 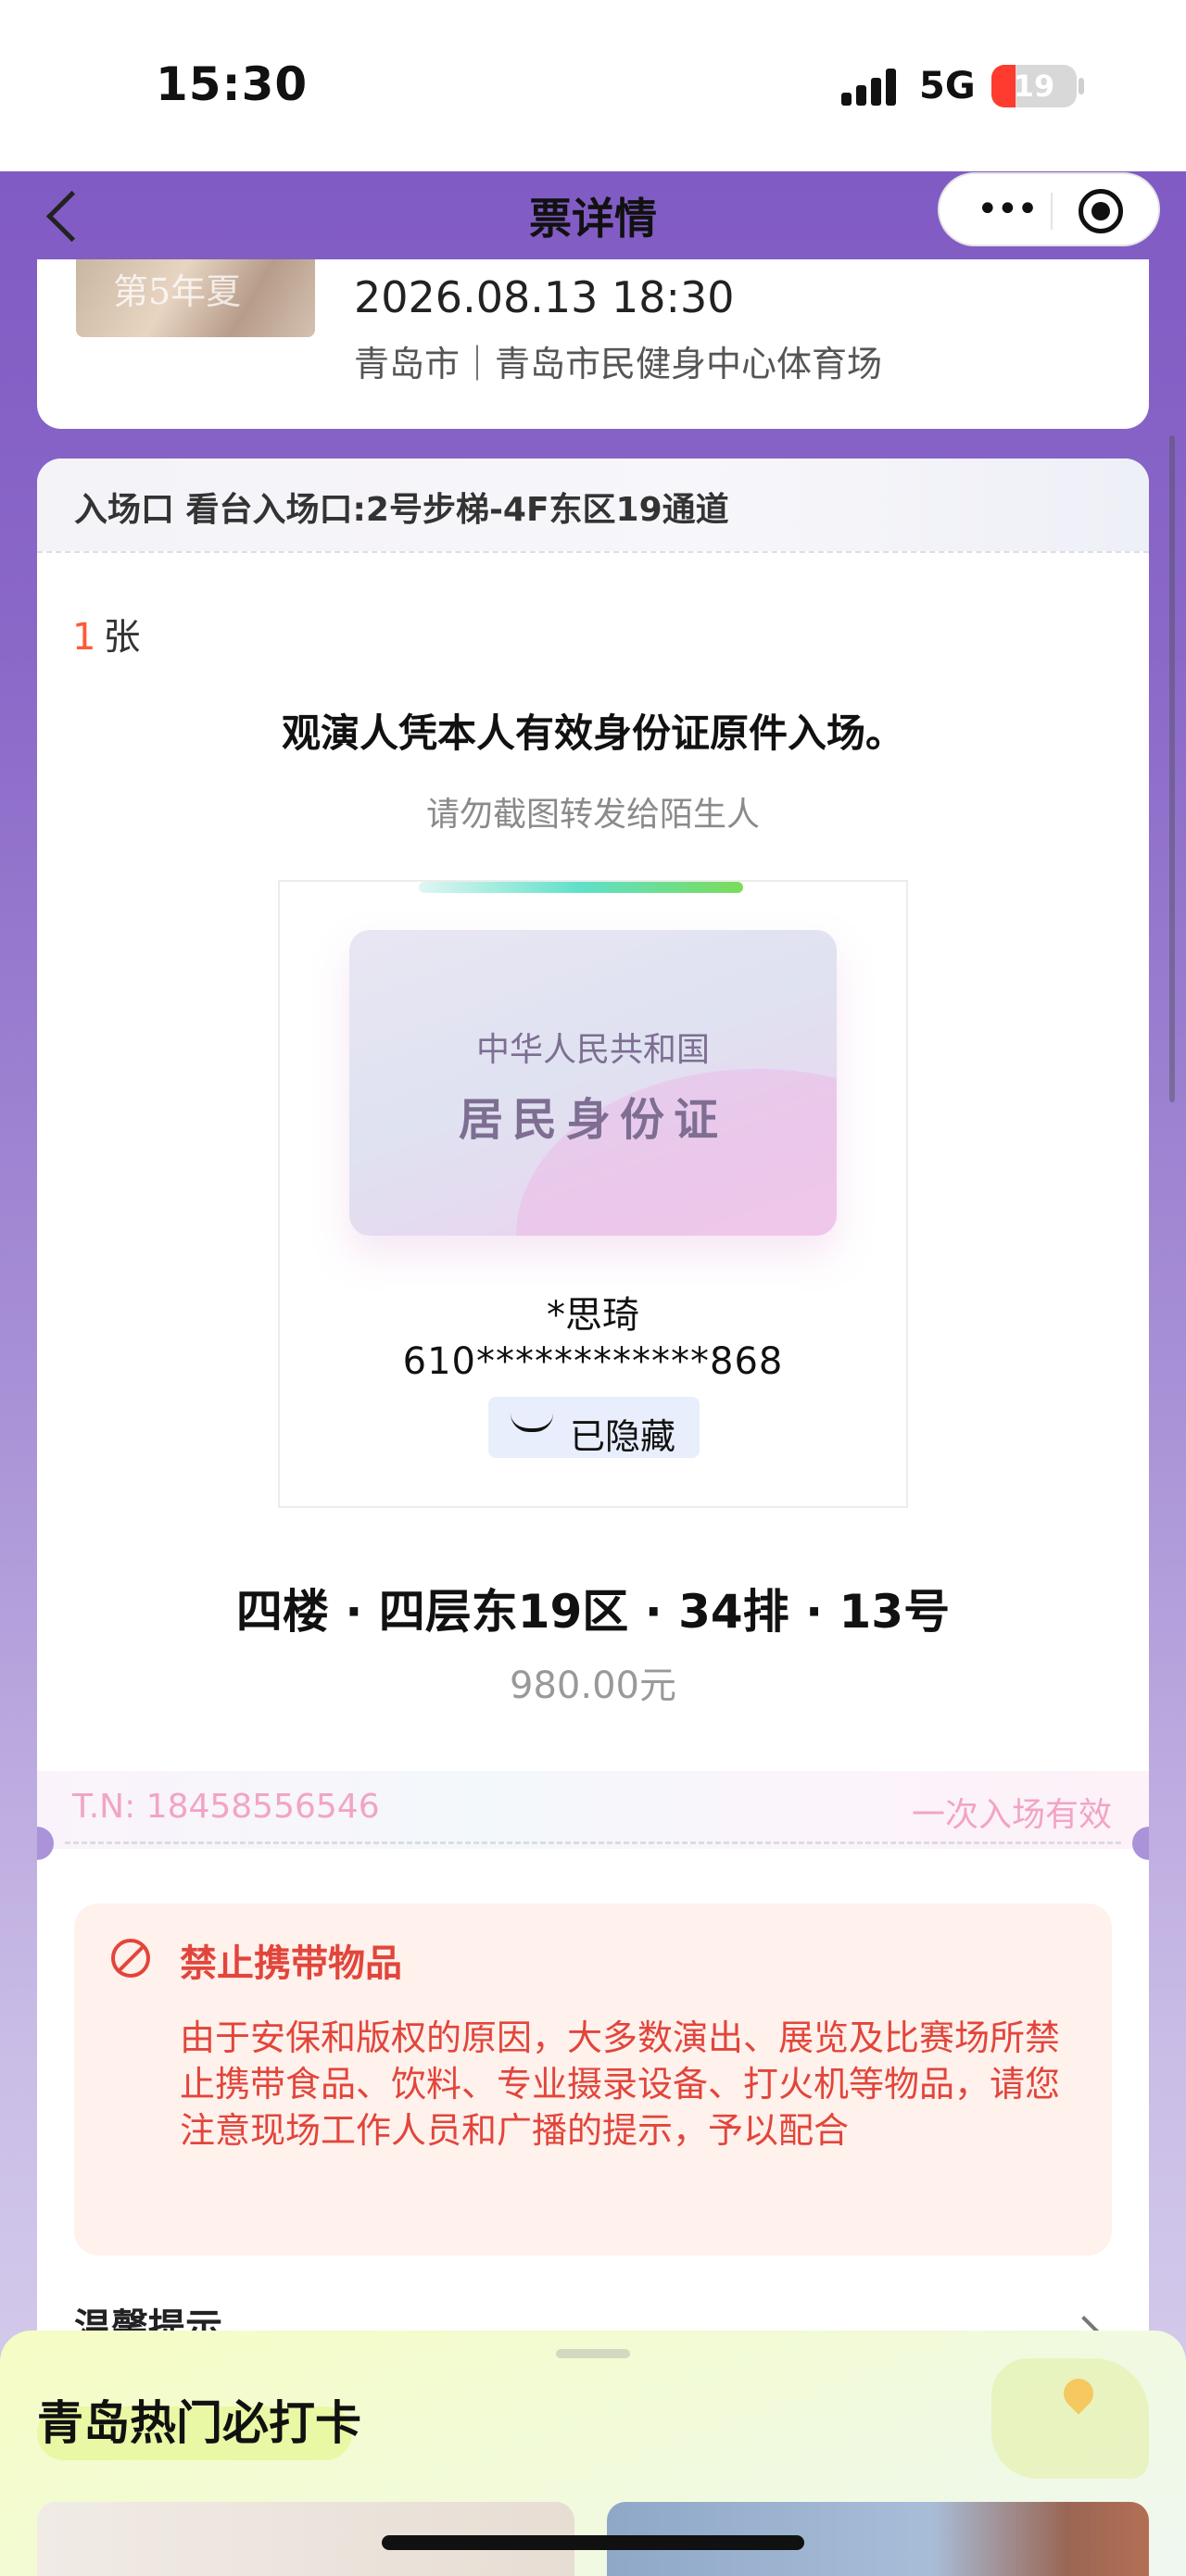 What do you see at coordinates (592, 1050) in the screenshot?
I see `id-card-country: 中华人民共和国` at bounding box center [592, 1050].